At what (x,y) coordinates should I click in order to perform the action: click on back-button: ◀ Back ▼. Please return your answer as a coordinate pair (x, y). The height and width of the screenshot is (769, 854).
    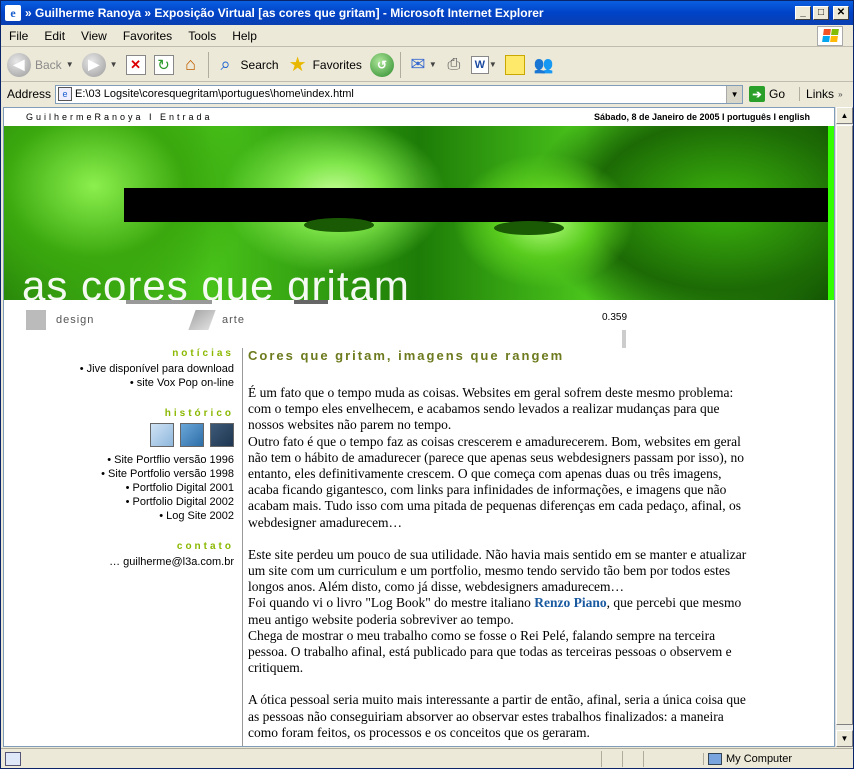
    Looking at the image, I should click on (40, 64).